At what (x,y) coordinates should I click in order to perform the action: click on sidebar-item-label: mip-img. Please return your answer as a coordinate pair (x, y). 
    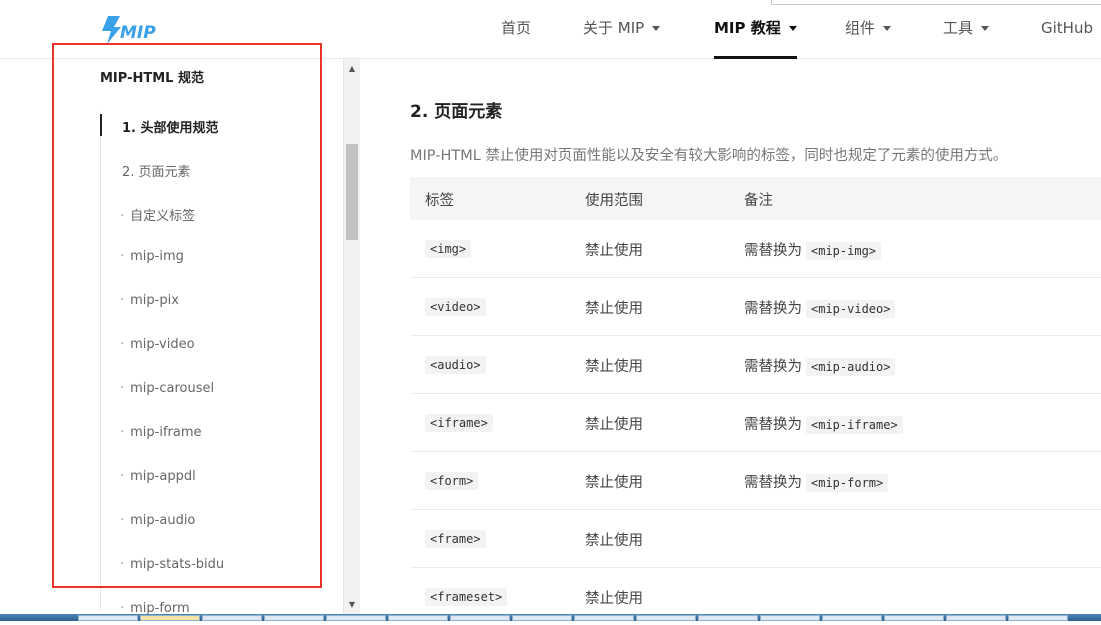
    Looking at the image, I should click on (157, 256).